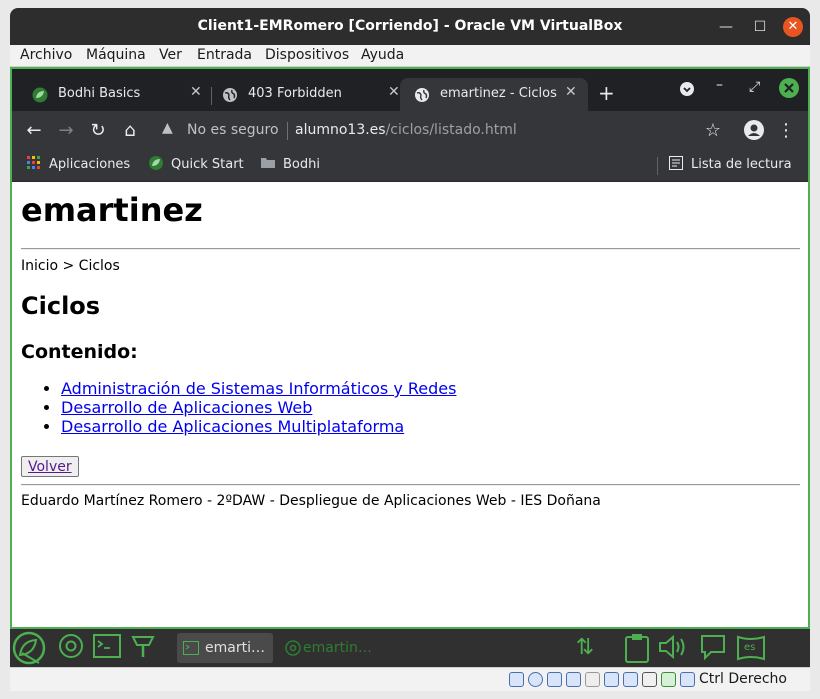  Describe the element at coordinates (754, 87) in the screenshot. I see `browser-restore-button: ⤢` at that location.